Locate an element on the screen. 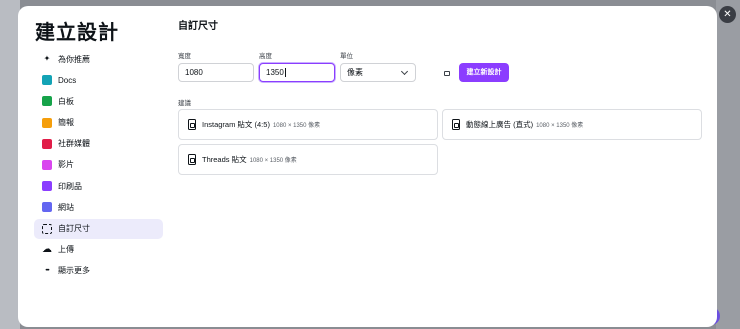 This screenshot has height=329, width=740. suggestion-card: Threads 貼文 1080 × 1350 像素 is located at coordinates (308, 159).